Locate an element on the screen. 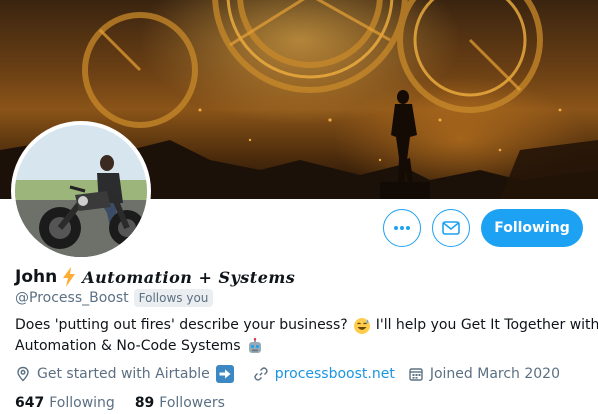 Image resolution: width=598 pixels, height=414 pixels. bio-text-part3: Automation & No-Code Systems is located at coordinates (128, 346).